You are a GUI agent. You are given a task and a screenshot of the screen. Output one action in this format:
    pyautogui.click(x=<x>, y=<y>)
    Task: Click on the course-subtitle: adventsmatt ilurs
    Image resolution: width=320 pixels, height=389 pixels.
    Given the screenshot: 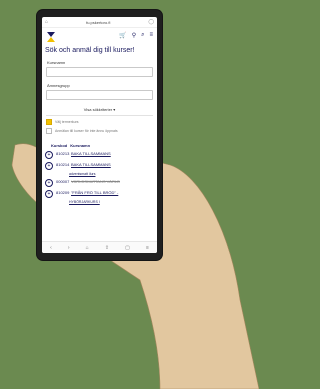 What is the action you would take?
    pyautogui.click(x=99, y=174)
    